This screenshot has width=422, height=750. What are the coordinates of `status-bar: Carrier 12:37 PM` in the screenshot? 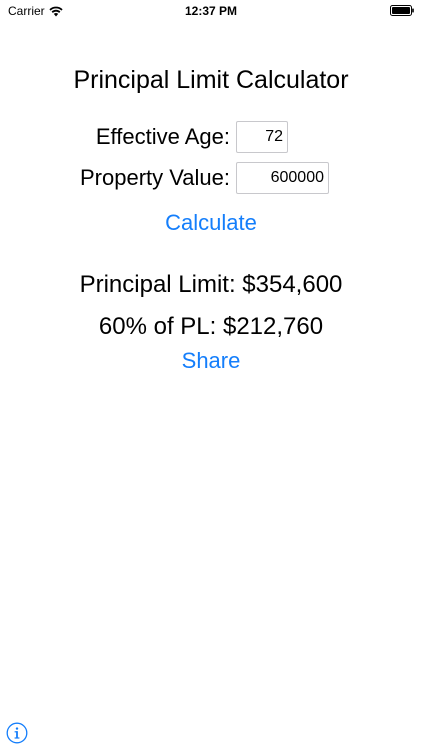 It's located at (211, 11).